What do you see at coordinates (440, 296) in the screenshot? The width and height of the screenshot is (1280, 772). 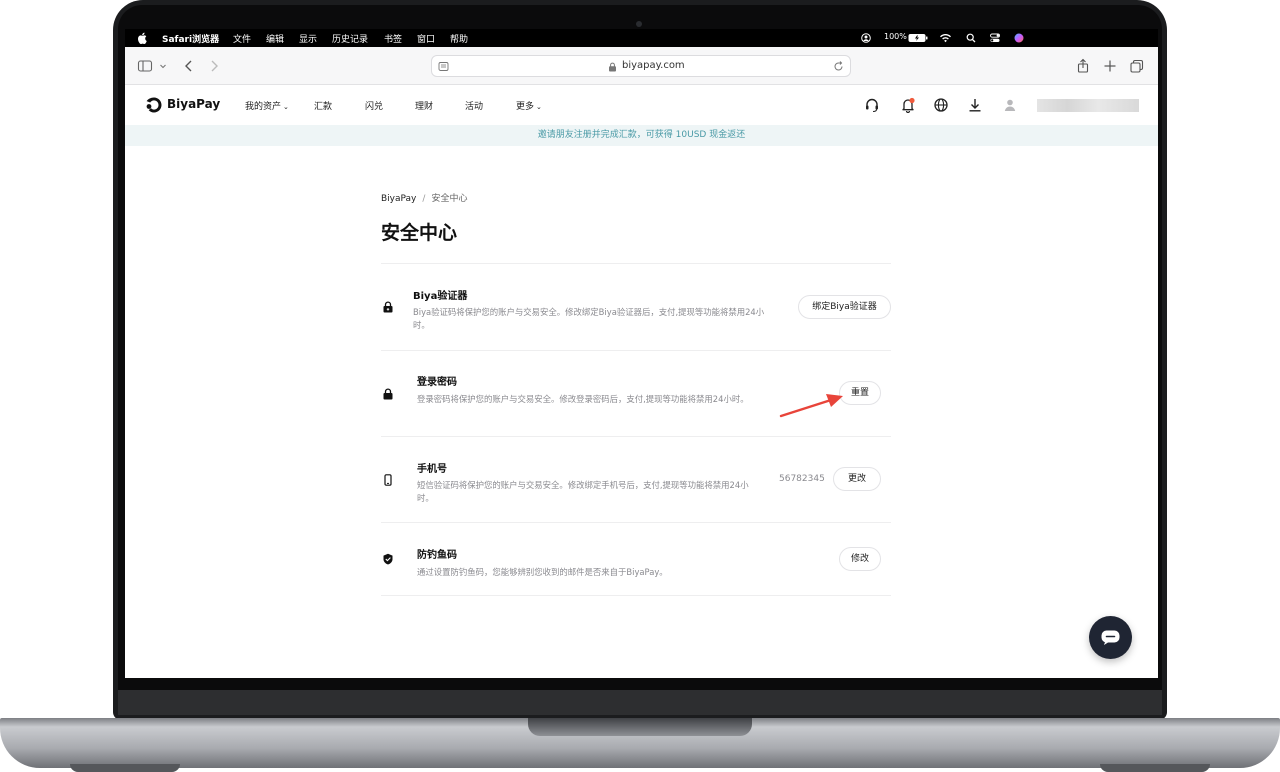 I see `row-title-authenticator: Biya验证器` at bounding box center [440, 296].